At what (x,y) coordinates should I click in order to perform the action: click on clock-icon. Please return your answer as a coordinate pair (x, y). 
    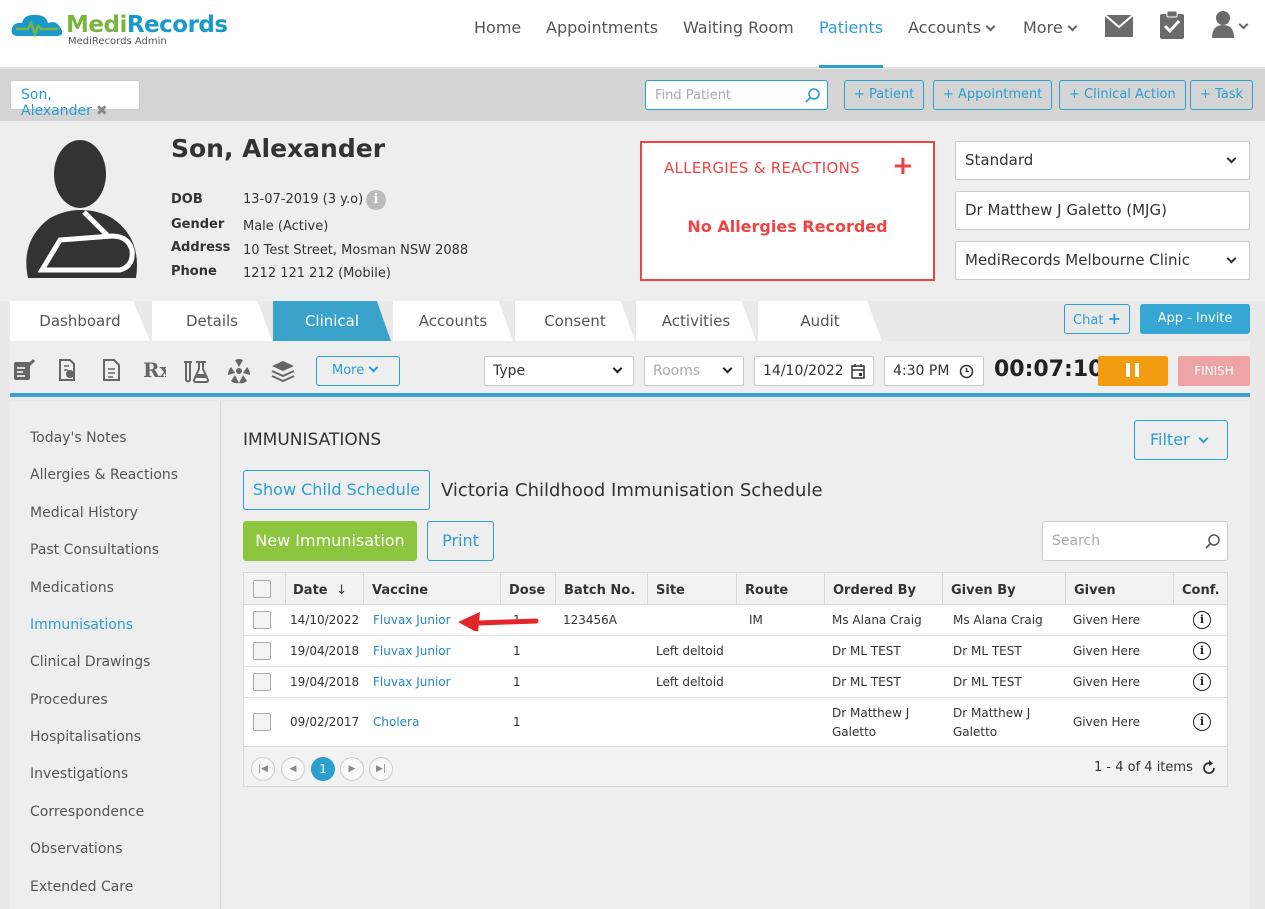
    Looking at the image, I should click on (966, 371).